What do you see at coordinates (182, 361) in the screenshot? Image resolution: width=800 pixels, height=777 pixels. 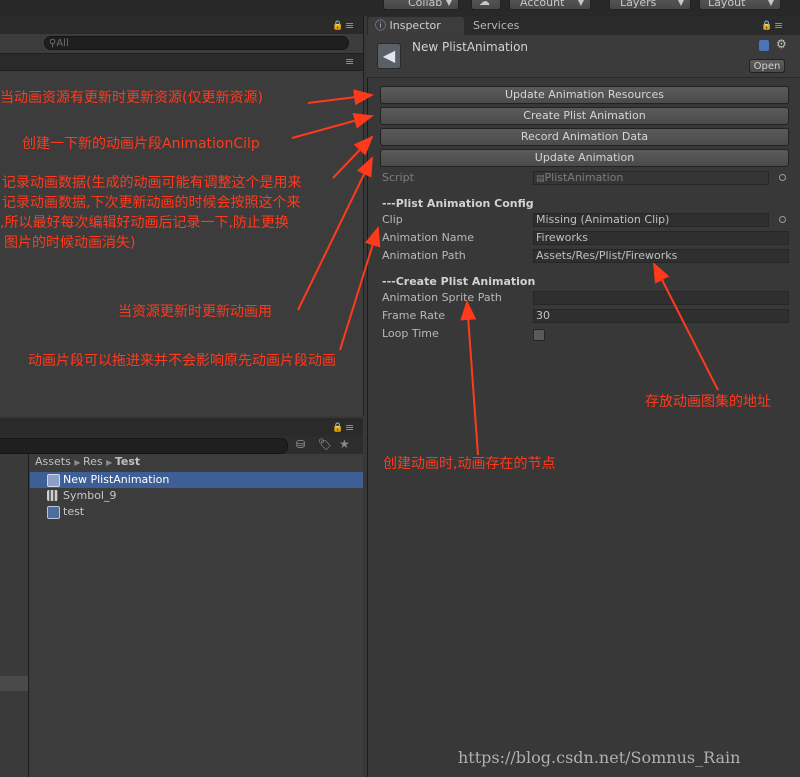 I see `annotation-drag-clip: 动画片段可以拖进来并不会影响原先动画片段动画` at bounding box center [182, 361].